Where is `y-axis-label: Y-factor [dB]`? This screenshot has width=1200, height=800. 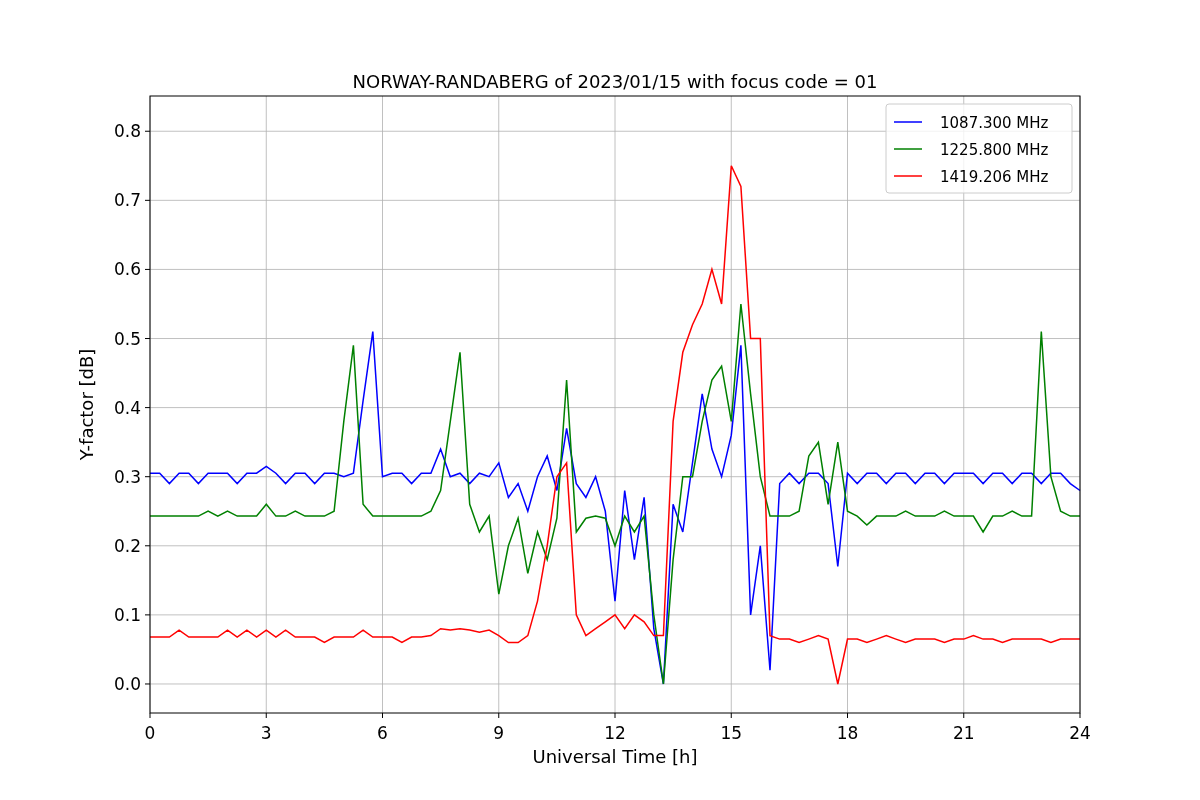
y-axis-label: Y-factor [dB] is located at coordinates (86, 404).